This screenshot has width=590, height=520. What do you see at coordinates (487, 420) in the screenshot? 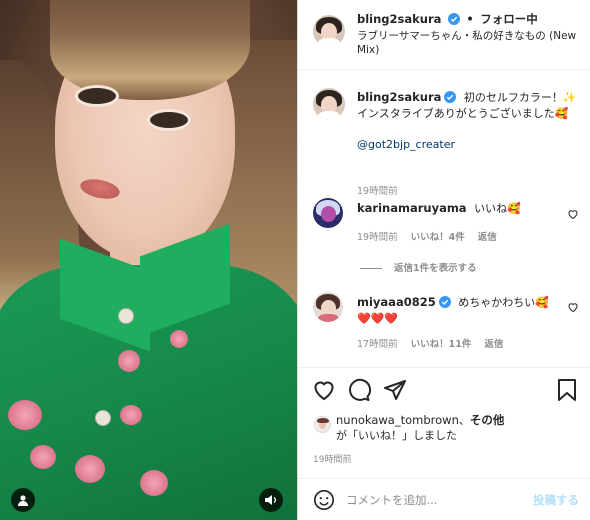
I see `liked-by-others-button: その他` at bounding box center [487, 420].